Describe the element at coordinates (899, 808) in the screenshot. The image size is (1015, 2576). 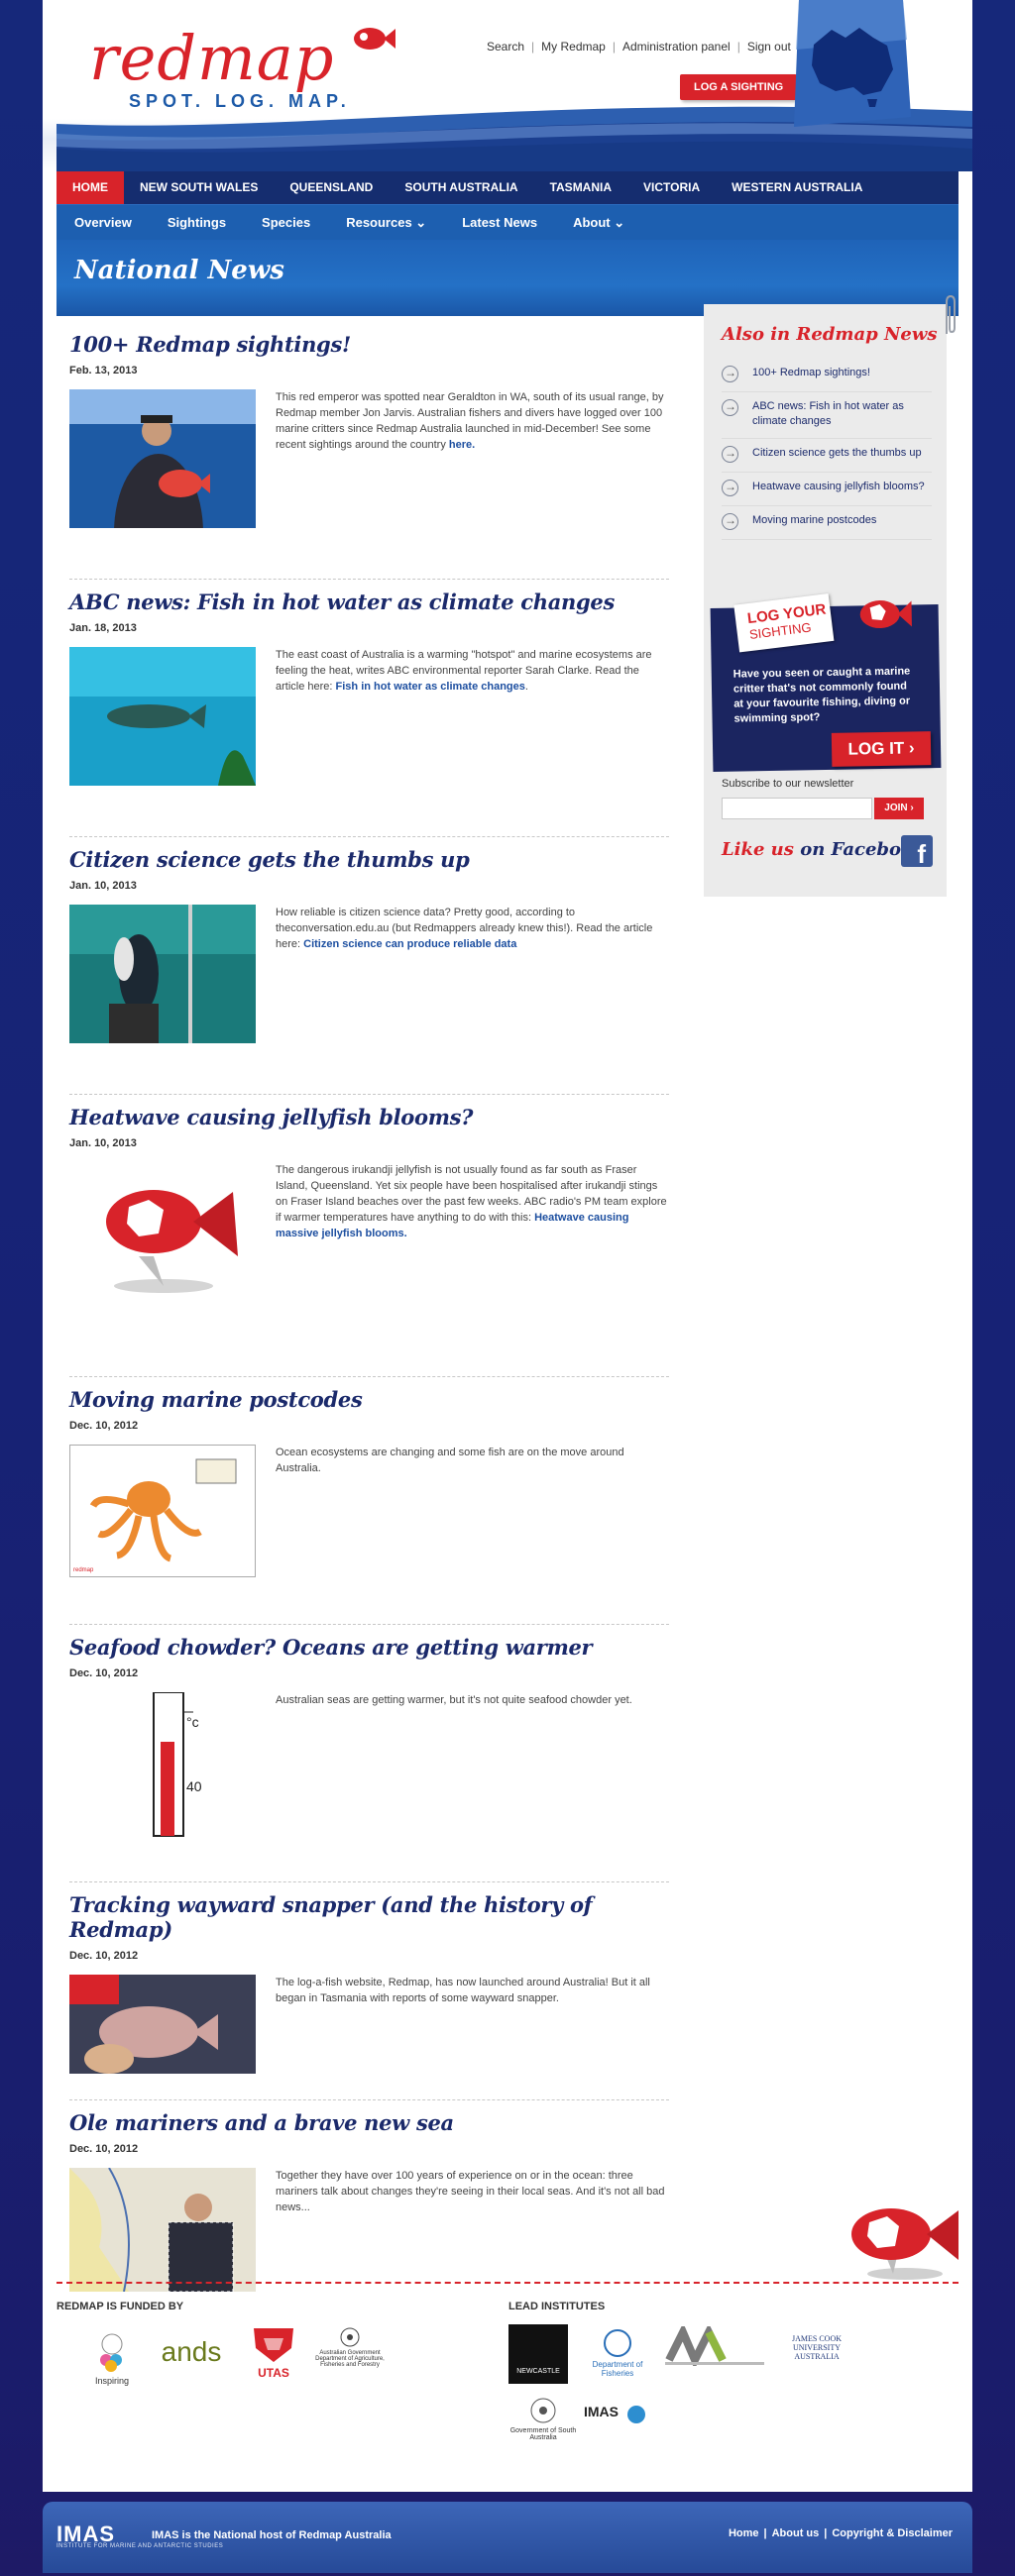
I see `newsletter-join-button: JOIN ›` at that location.